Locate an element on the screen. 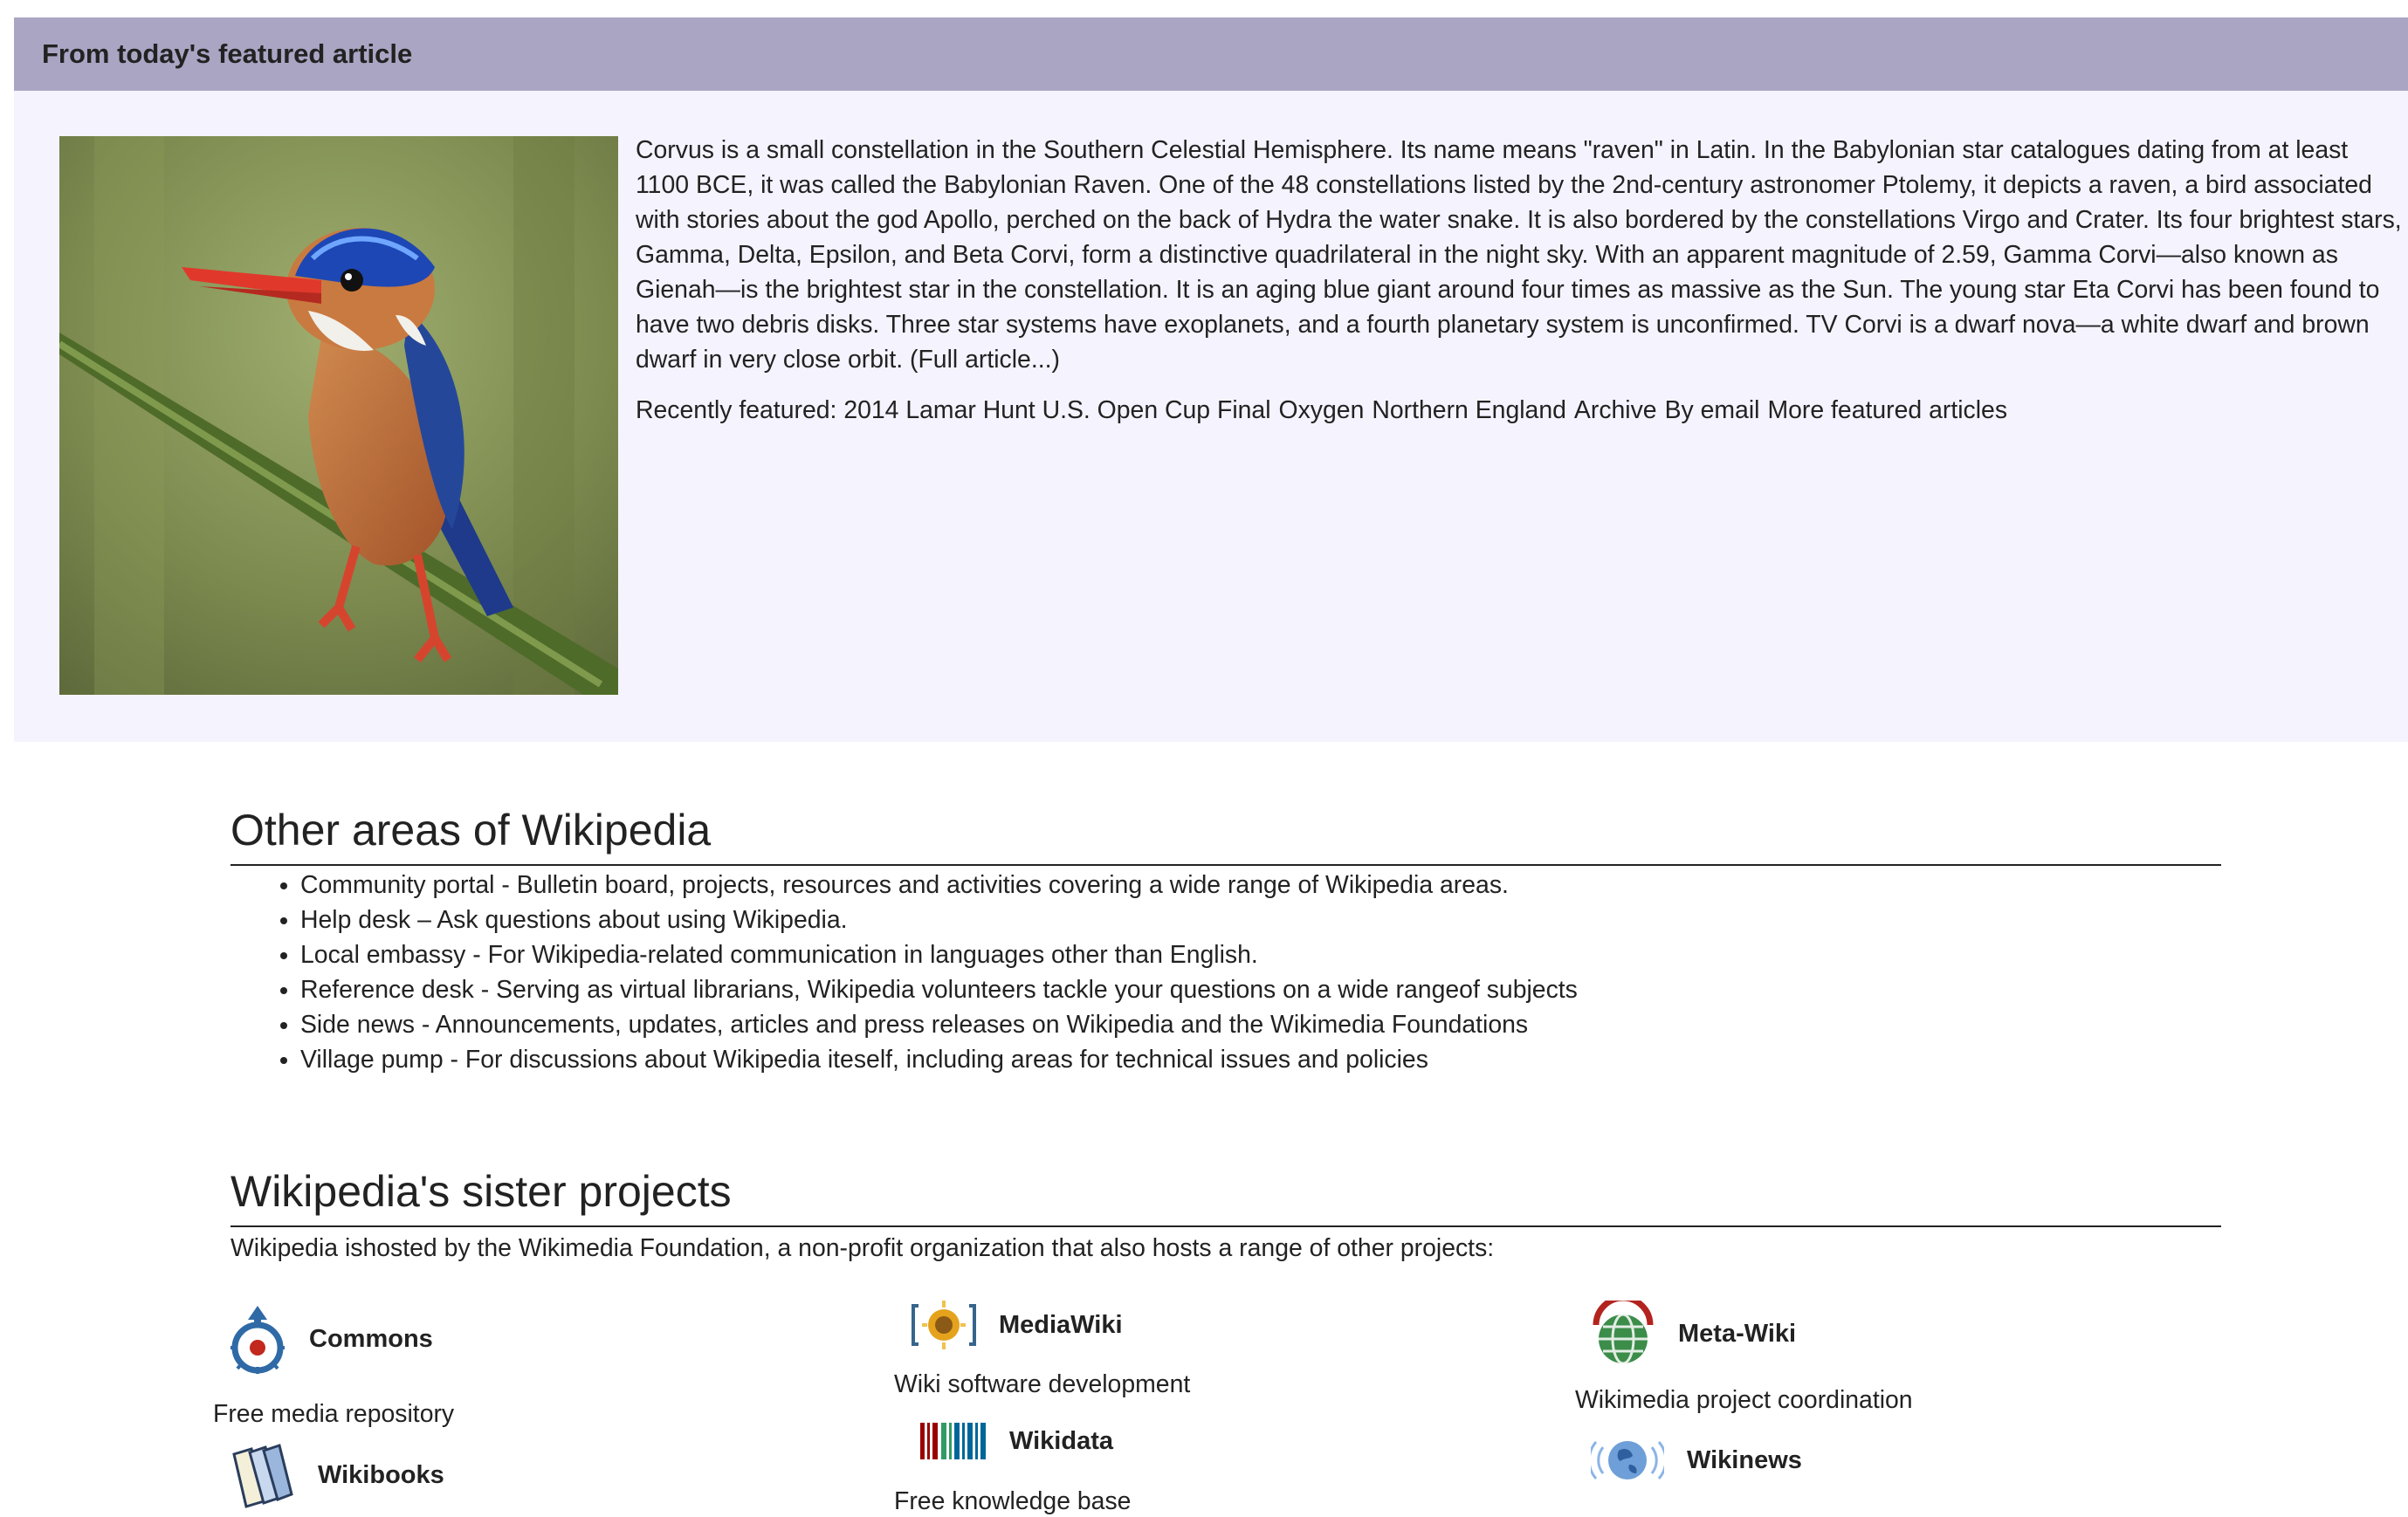 The width and height of the screenshot is (2408, 1517). recently-featured-link: Northern England is located at coordinates (1469, 410).